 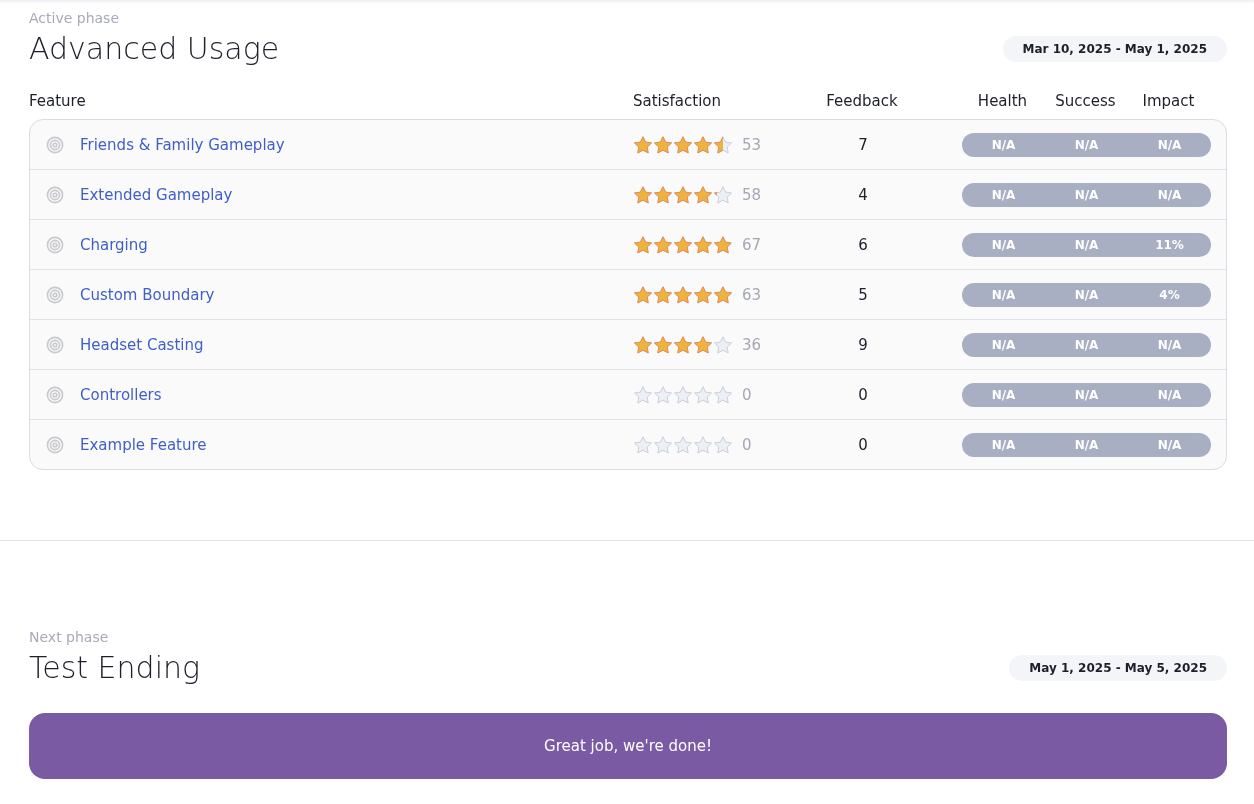 What do you see at coordinates (752, 144) in the screenshot?
I see `rating-count: 53` at bounding box center [752, 144].